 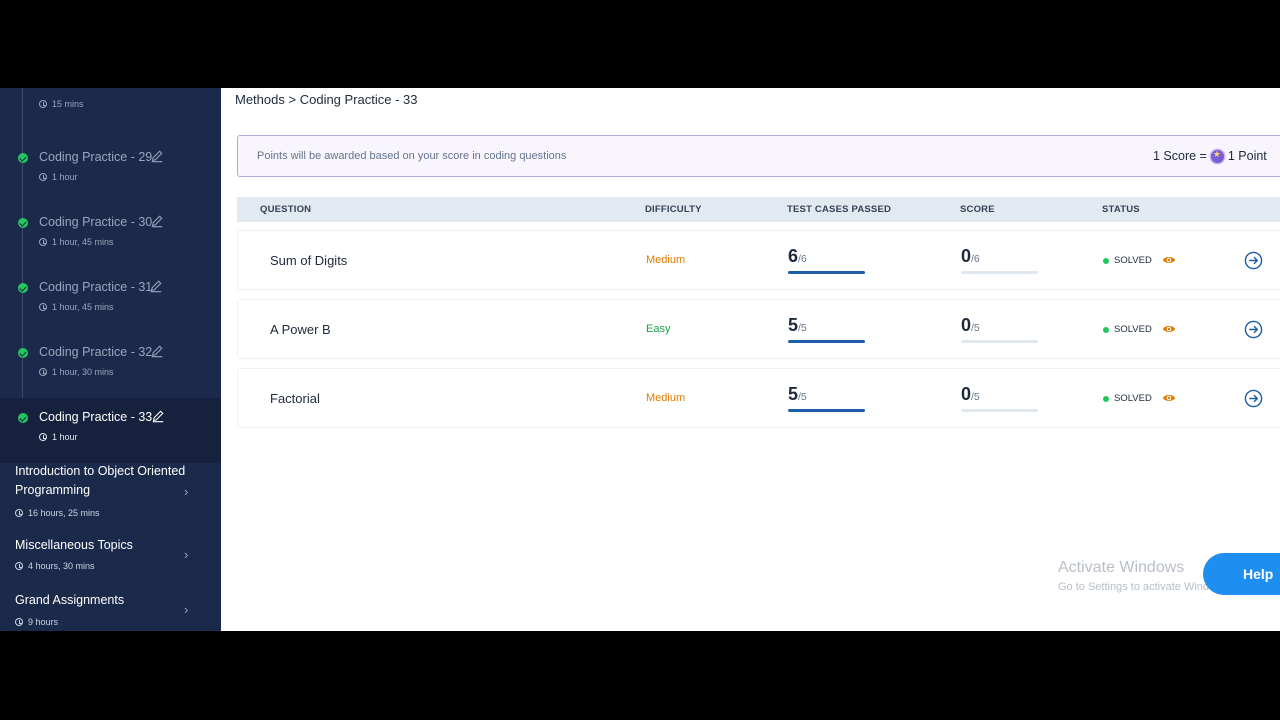 I want to click on test-cases-passed: 5/5, so click(x=826, y=329).